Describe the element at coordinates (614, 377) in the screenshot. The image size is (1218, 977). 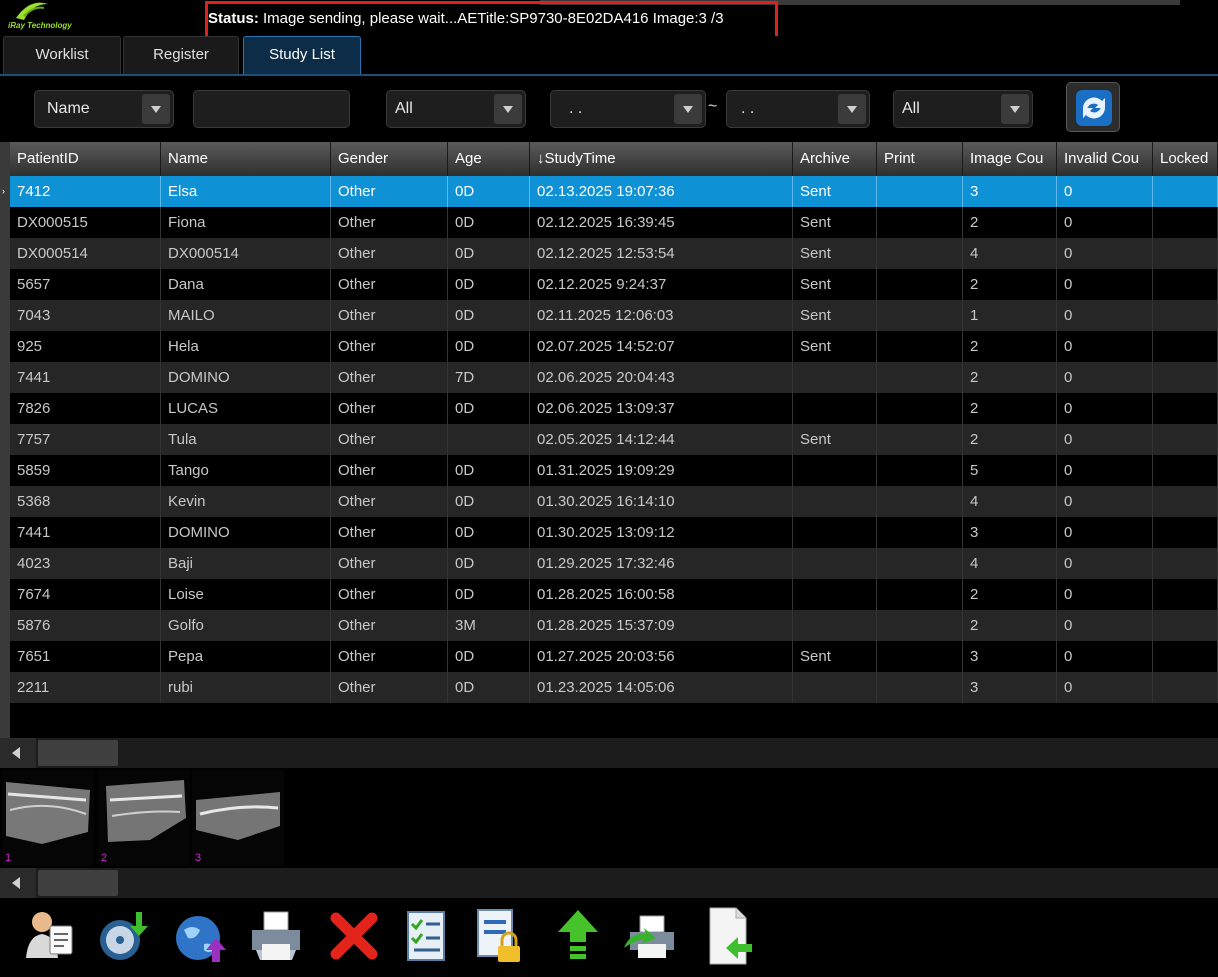
I see `table-row: 7441 DOMINO Other 7D 02.06.2025 20:04:43 2 0` at that location.